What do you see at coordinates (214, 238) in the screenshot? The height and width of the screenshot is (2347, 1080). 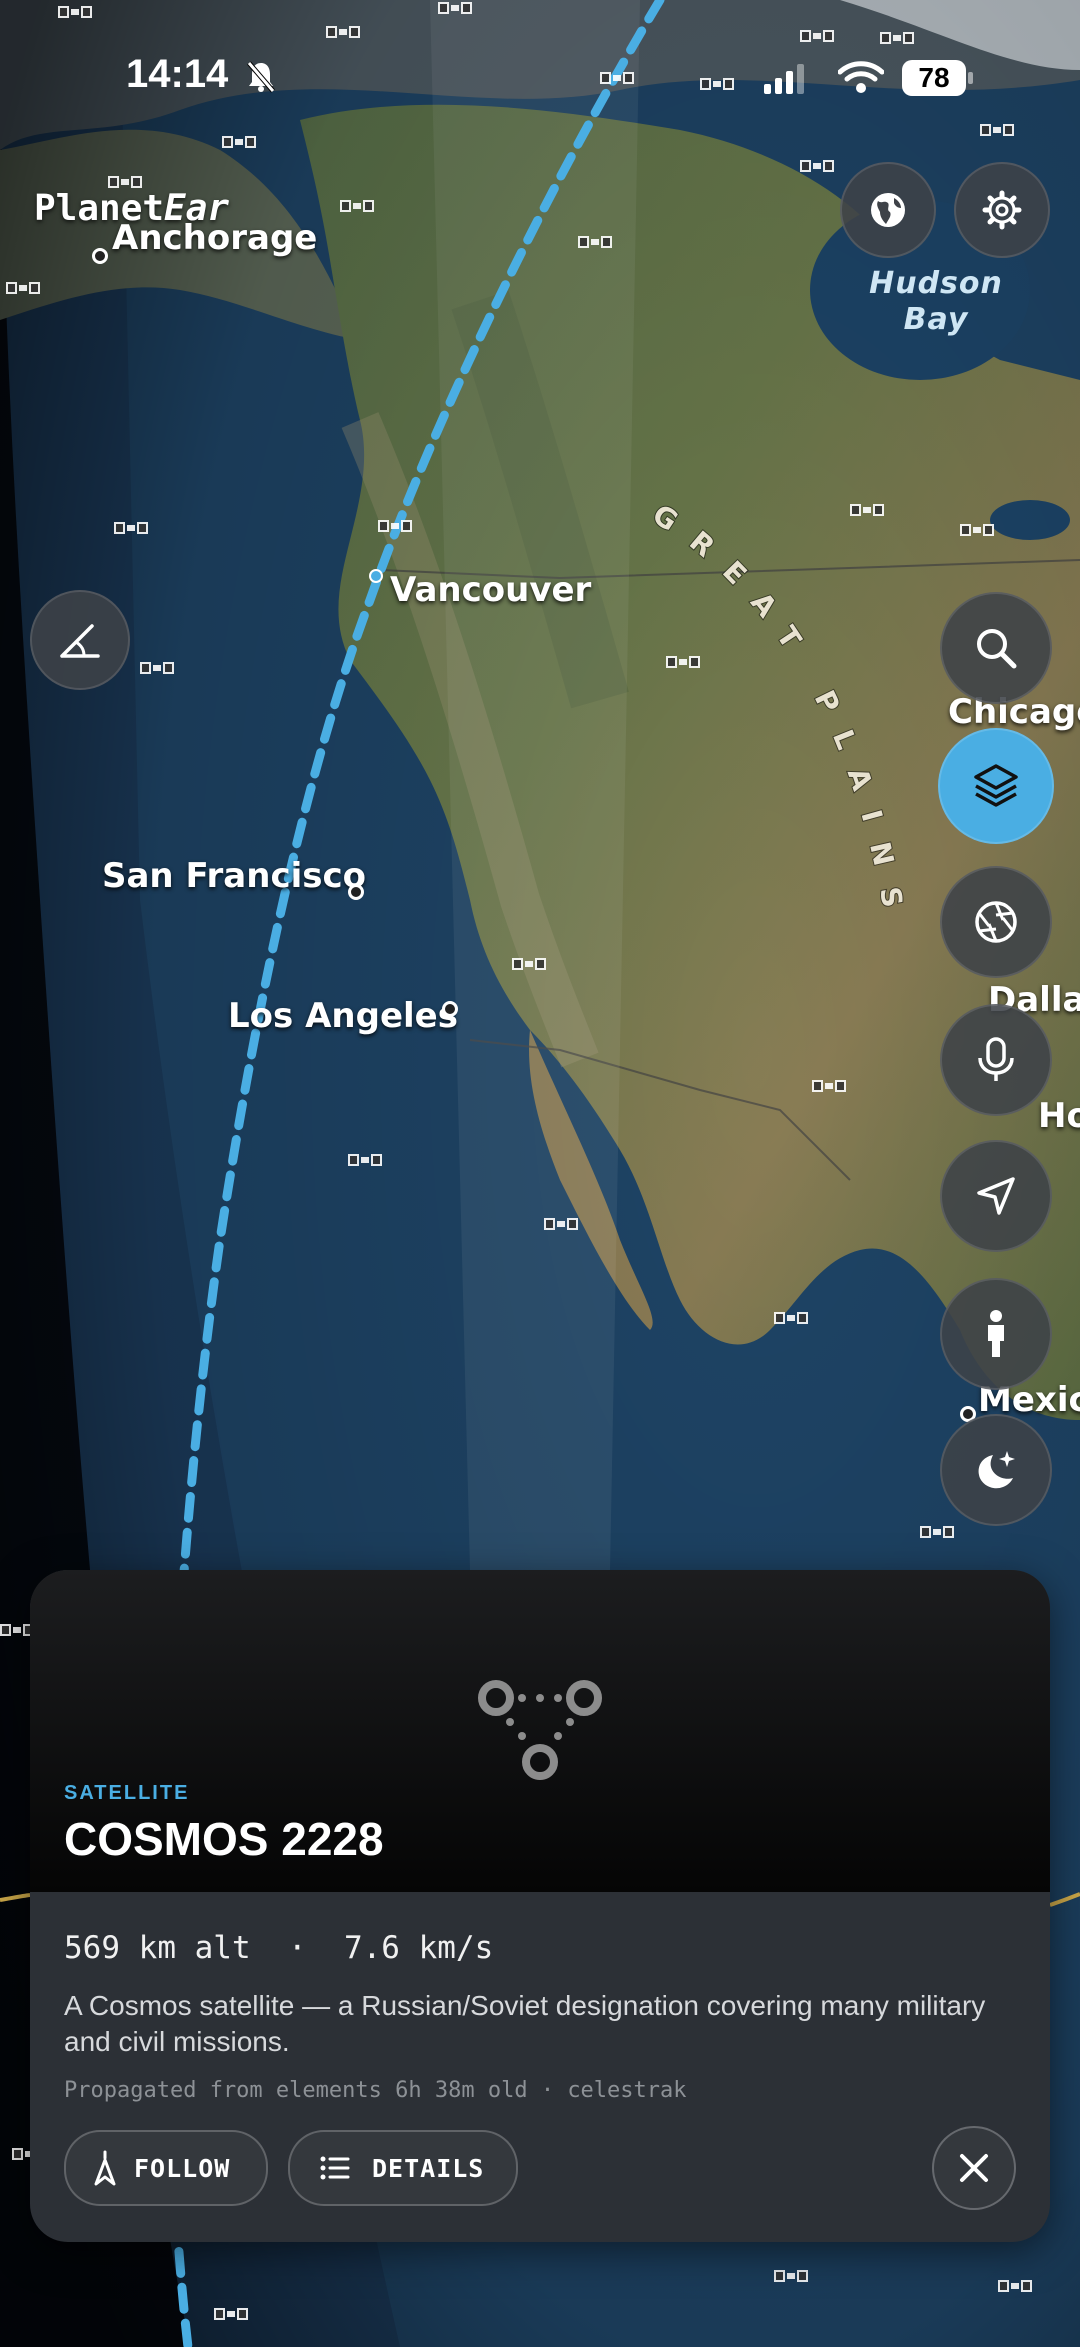 I see `city-label-anchorage: Anchorage` at bounding box center [214, 238].